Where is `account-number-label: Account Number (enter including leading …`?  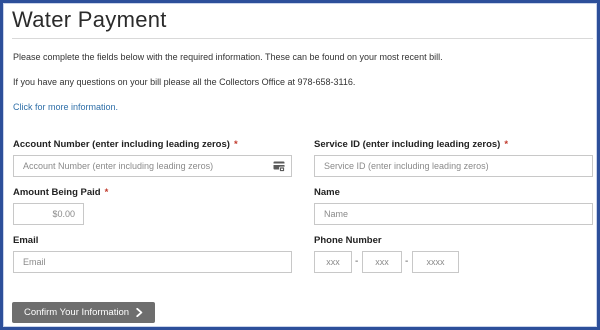
account-number-label: Account Number (enter including leading … is located at coordinates (125, 144).